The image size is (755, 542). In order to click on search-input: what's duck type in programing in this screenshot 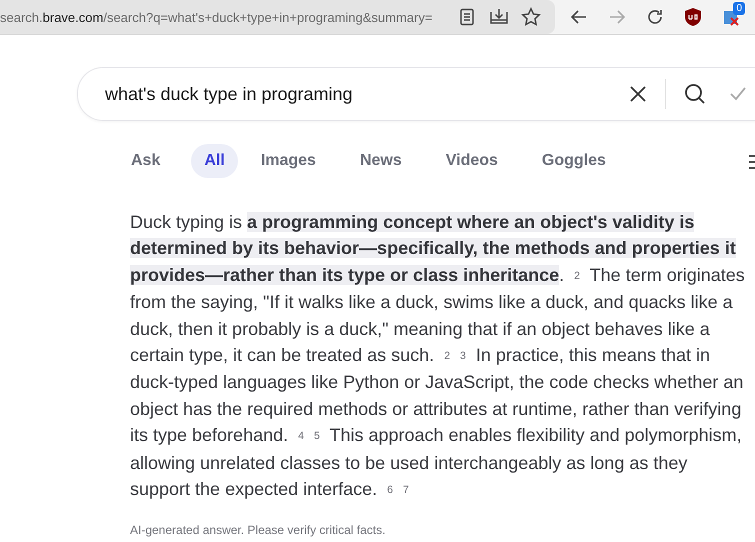, I will do `click(347, 94)`.